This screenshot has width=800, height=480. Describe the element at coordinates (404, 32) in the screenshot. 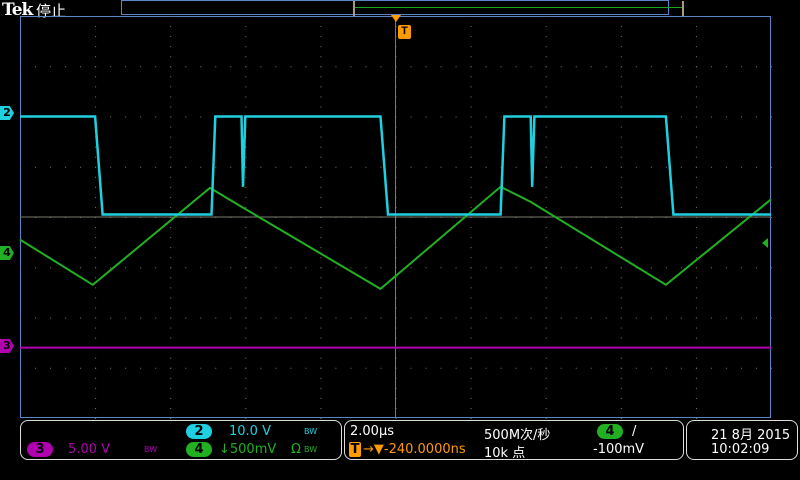

I see `trigger-position-marker: T` at that location.